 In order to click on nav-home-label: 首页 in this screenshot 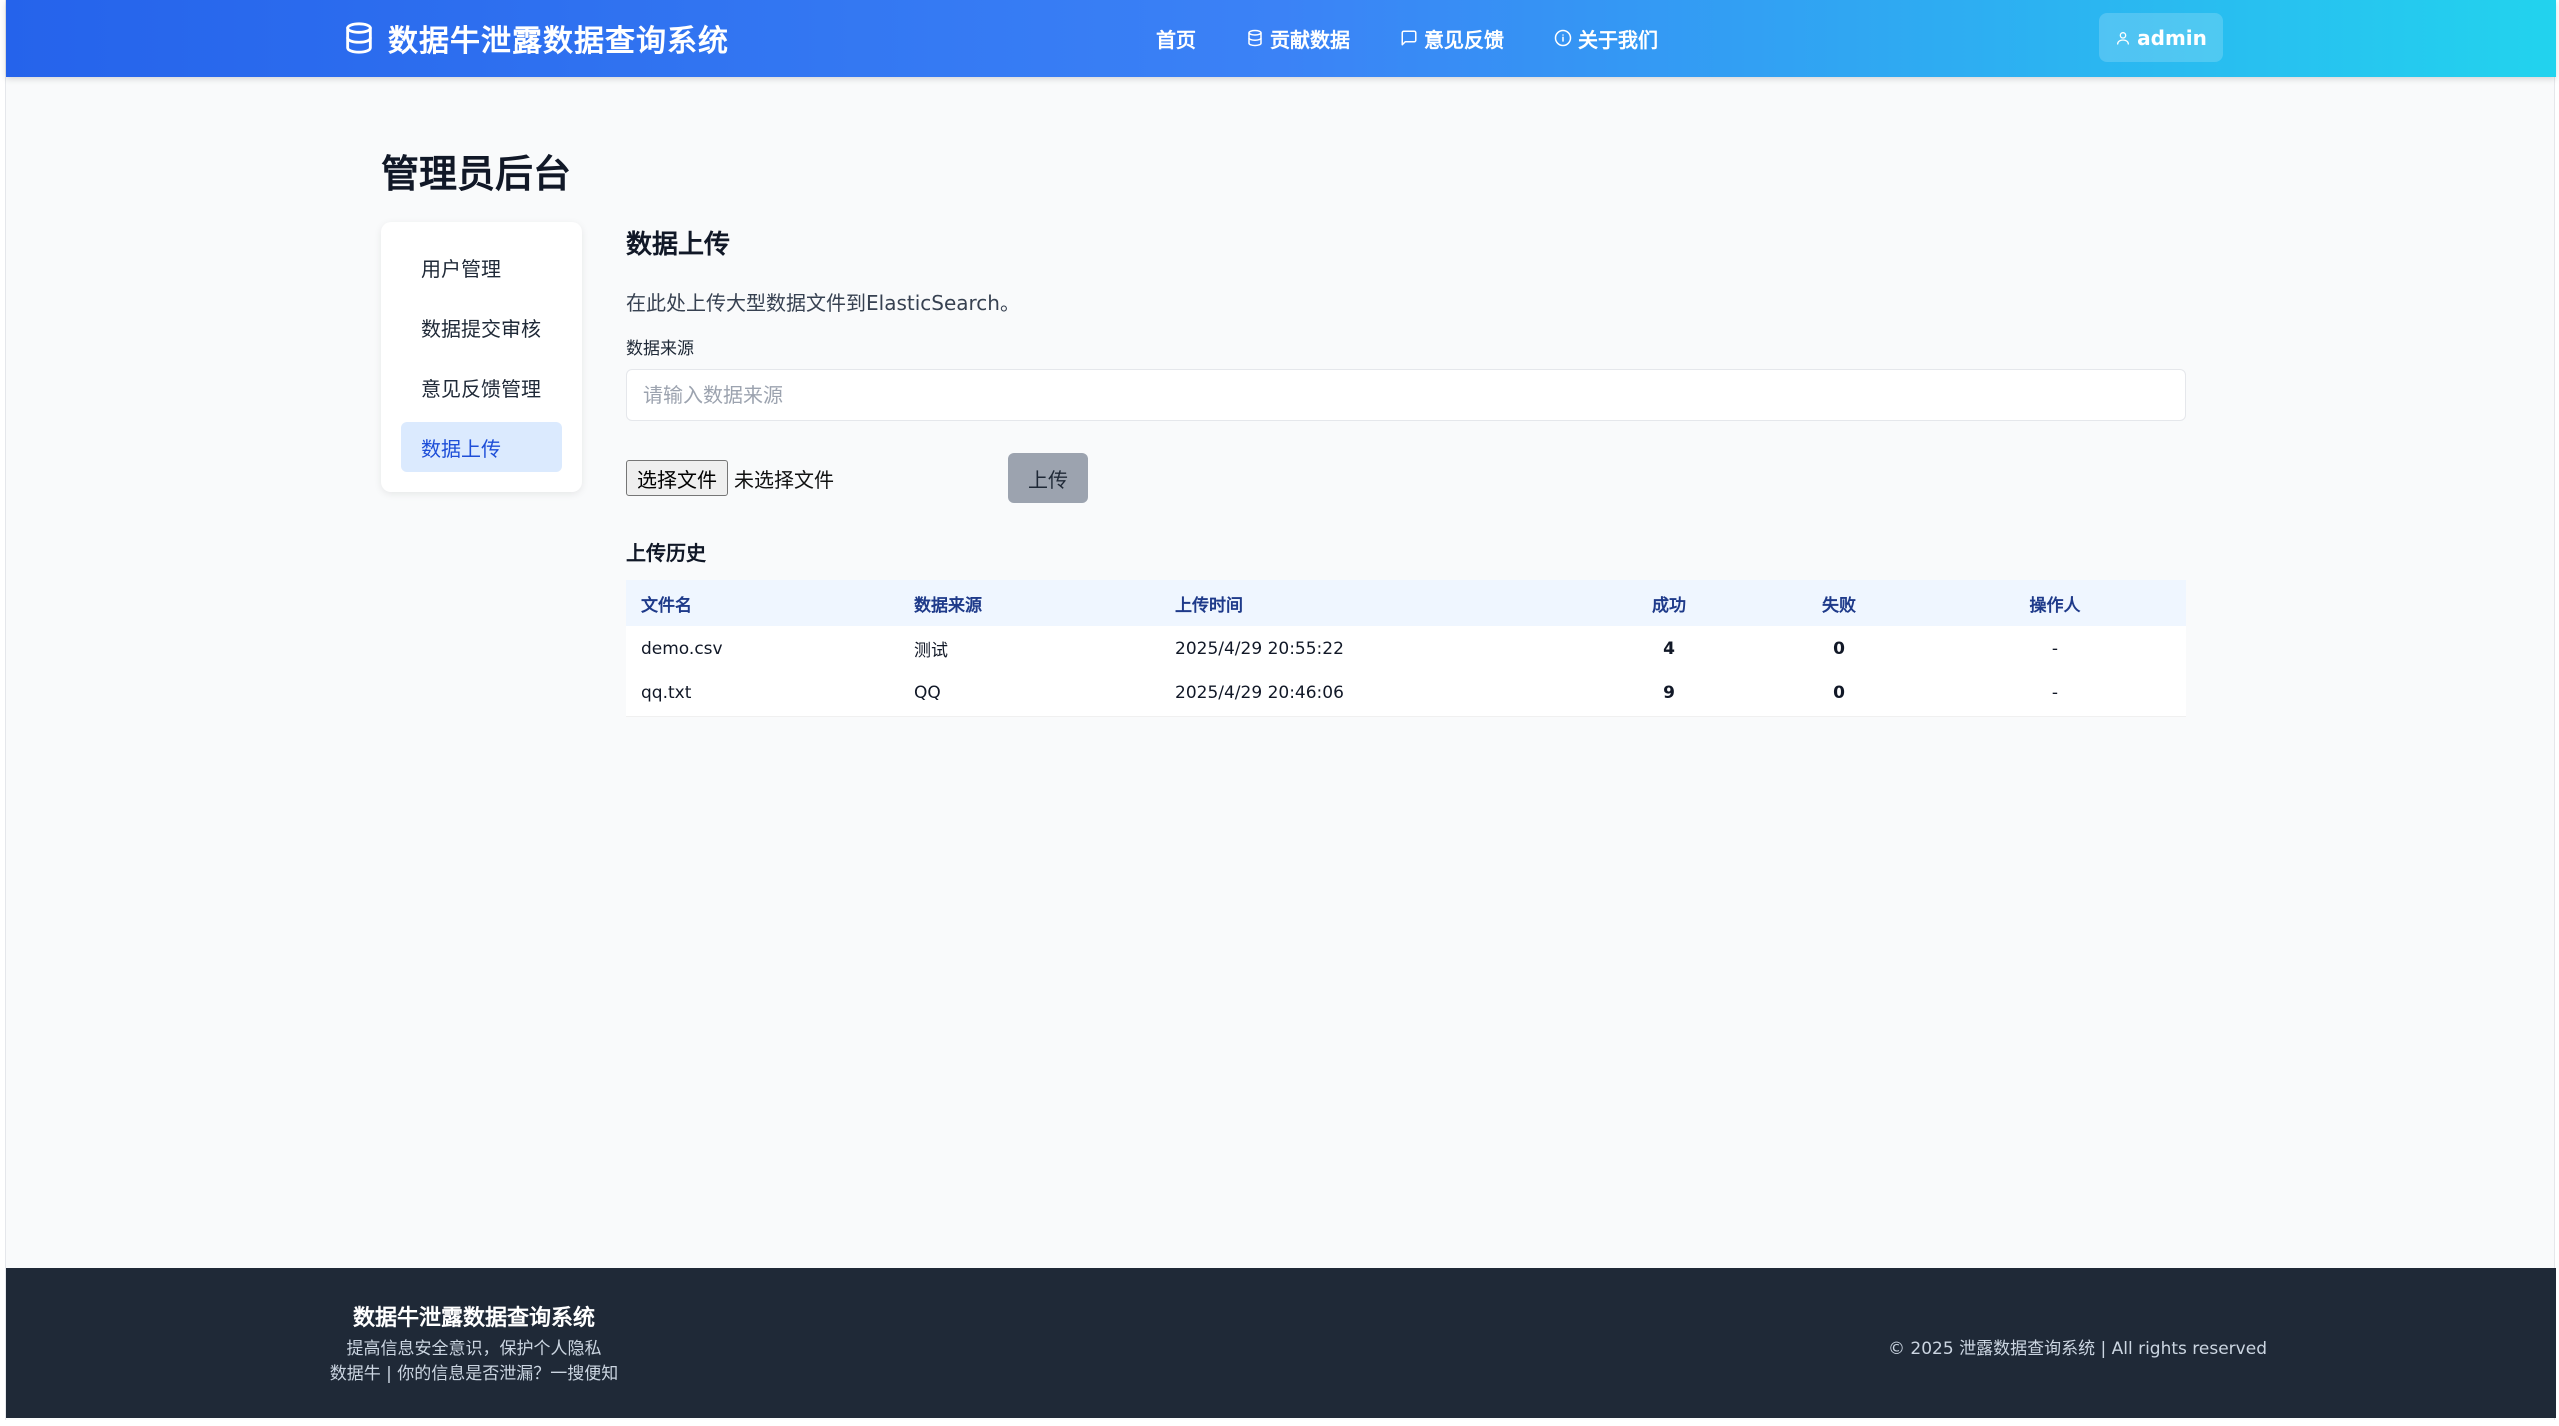, I will do `click(1176, 39)`.